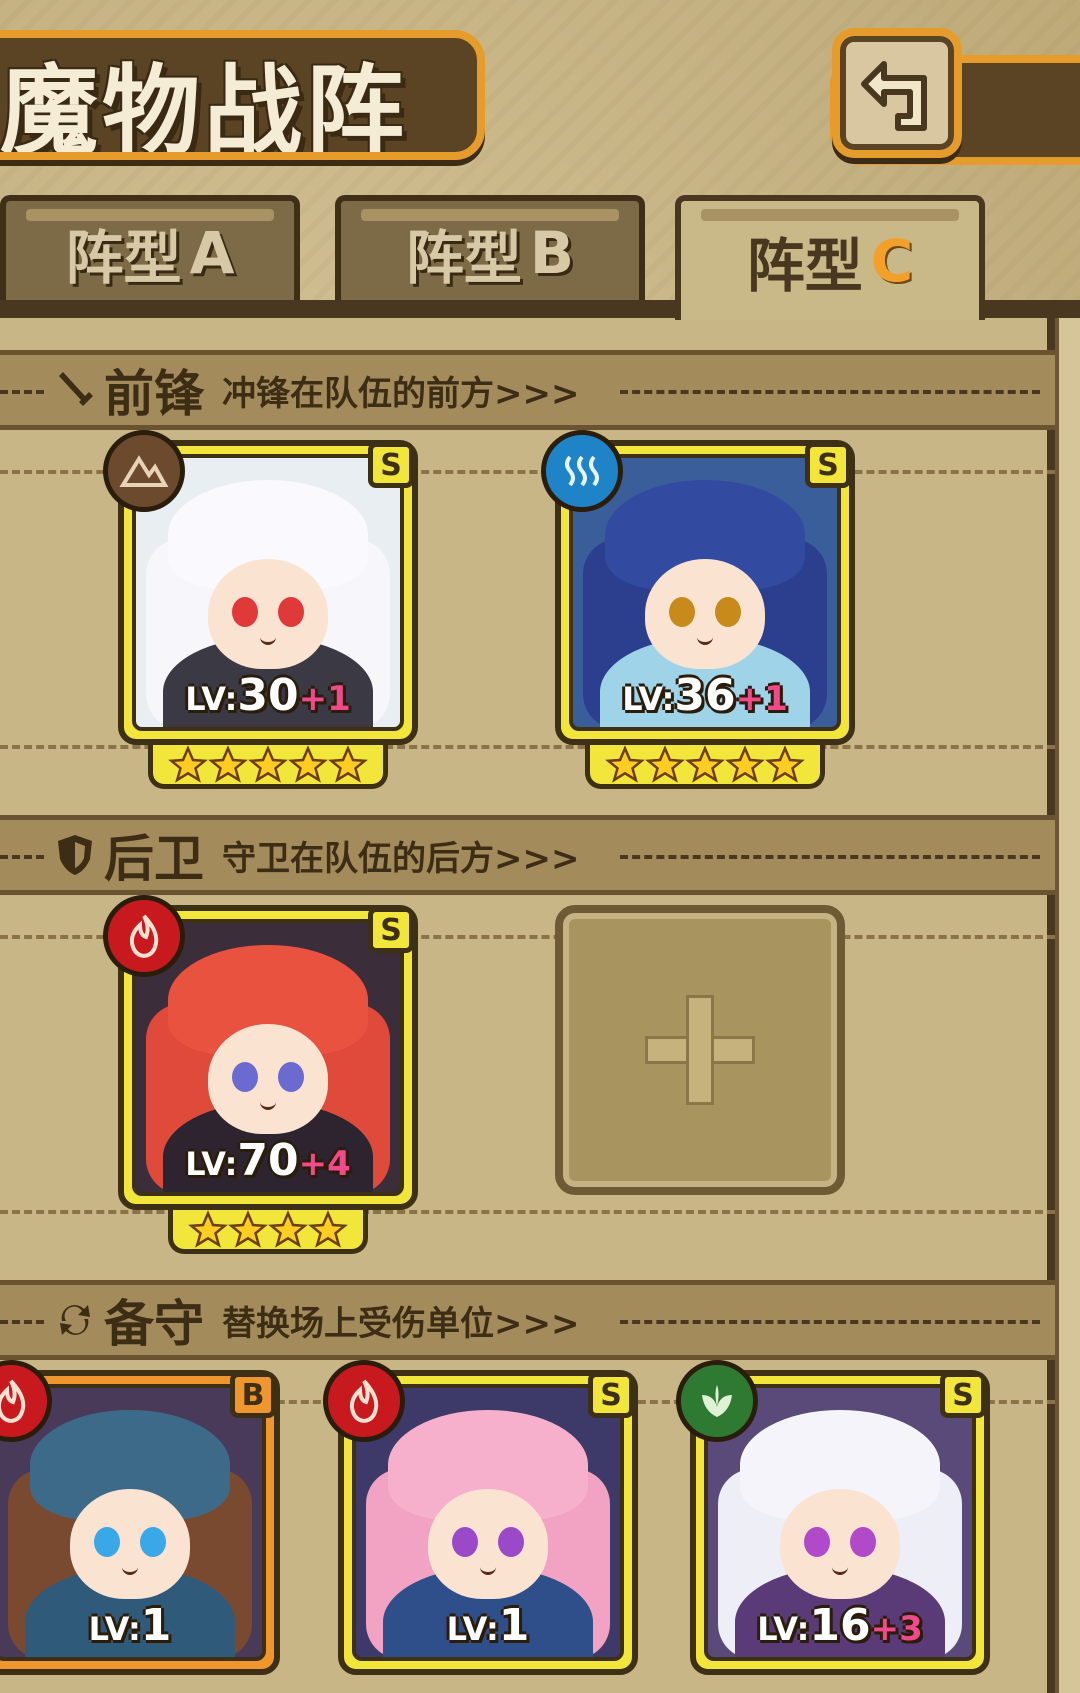  Describe the element at coordinates (75, 855) in the screenshot. I see `shield-icon` at that location.